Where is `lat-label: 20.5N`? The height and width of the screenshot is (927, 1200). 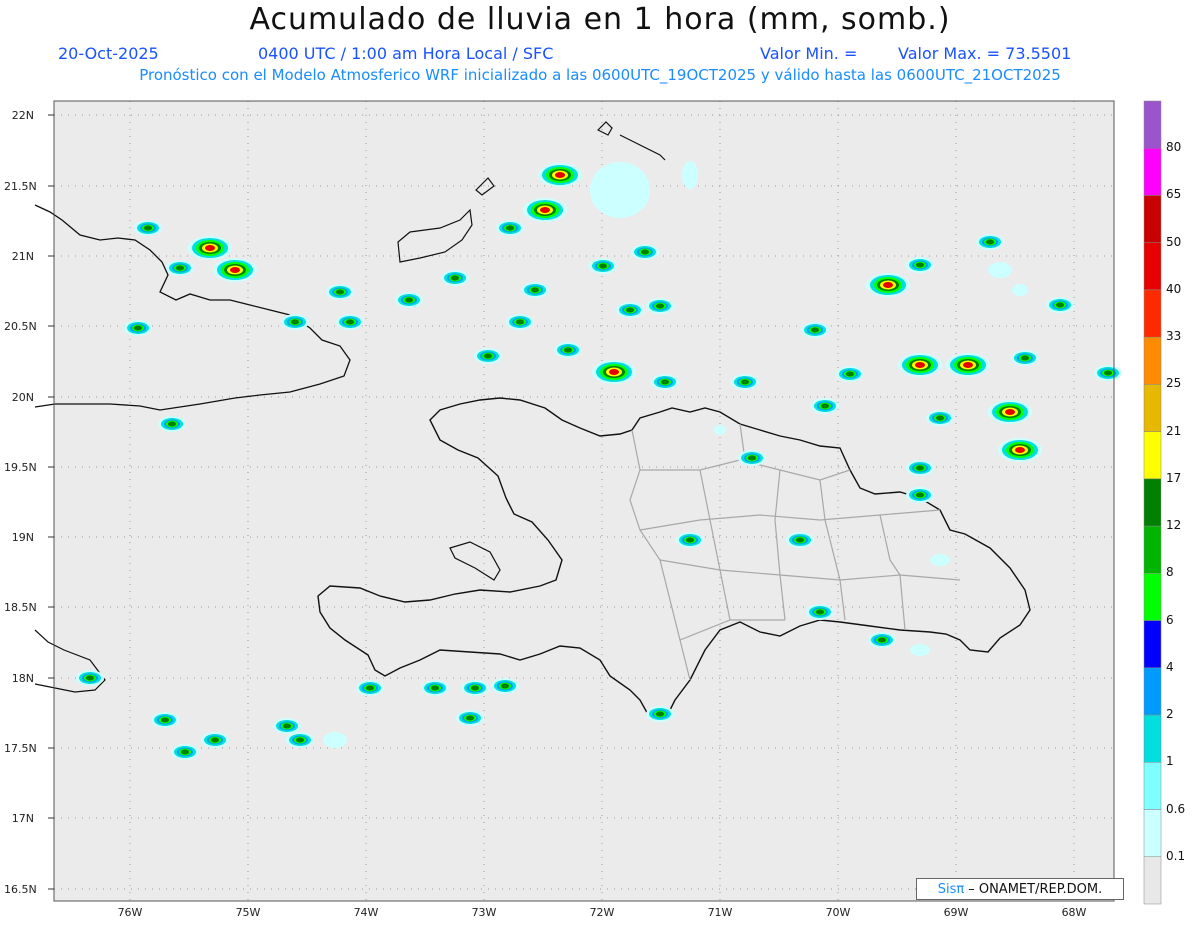
lat-label: 20.5N is located at coordinates (20, 326).